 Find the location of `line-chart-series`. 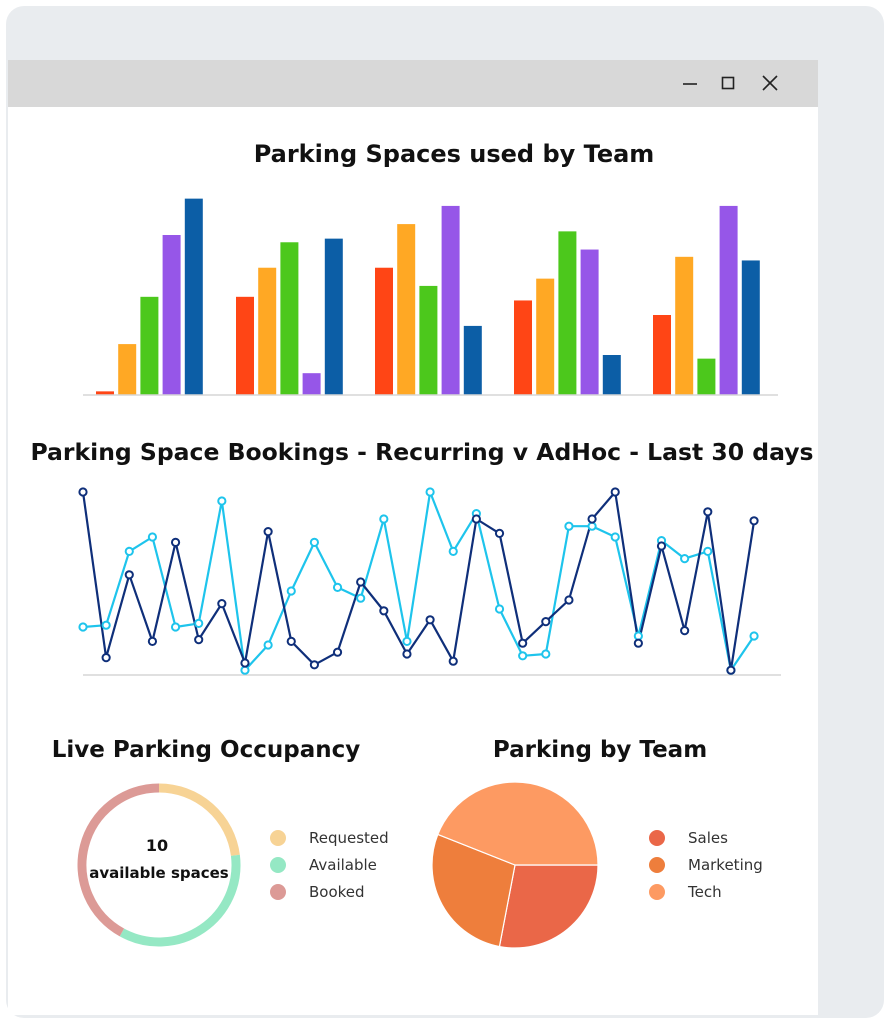

line-chart-series is located at coordinates (418, 581).